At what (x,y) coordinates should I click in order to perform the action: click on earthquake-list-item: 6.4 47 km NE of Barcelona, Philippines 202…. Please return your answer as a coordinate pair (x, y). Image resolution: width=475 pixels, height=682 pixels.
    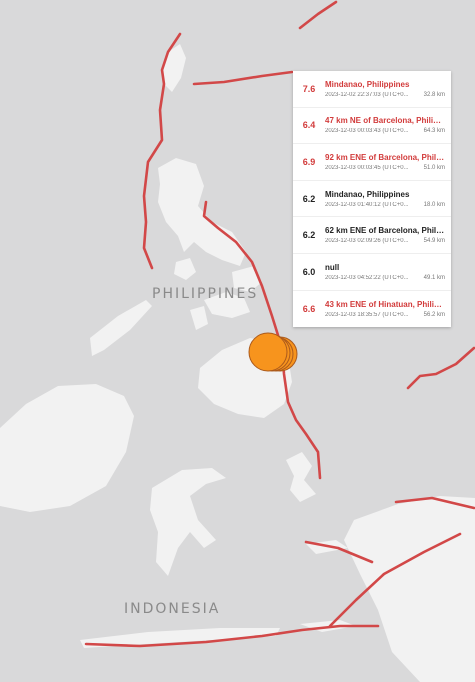
    Looking at the image, I should click on (372, 126).